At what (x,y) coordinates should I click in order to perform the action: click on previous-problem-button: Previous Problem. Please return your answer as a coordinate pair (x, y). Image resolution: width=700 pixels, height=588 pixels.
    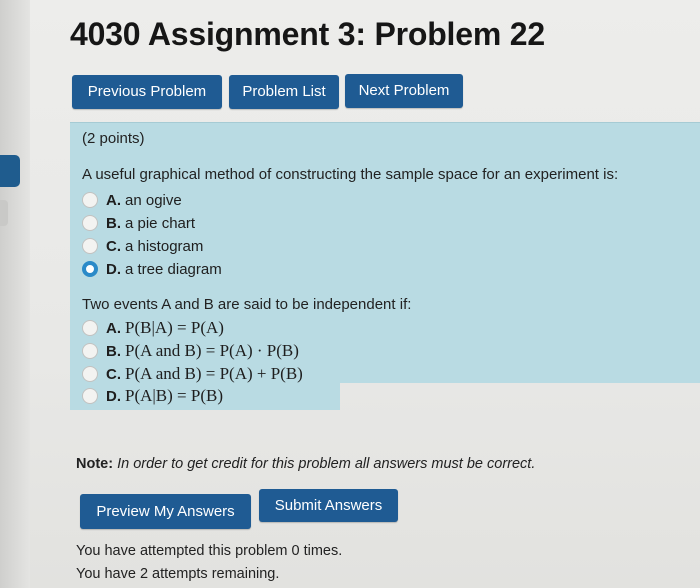
    Looking at the image, I should click on (147, 92).